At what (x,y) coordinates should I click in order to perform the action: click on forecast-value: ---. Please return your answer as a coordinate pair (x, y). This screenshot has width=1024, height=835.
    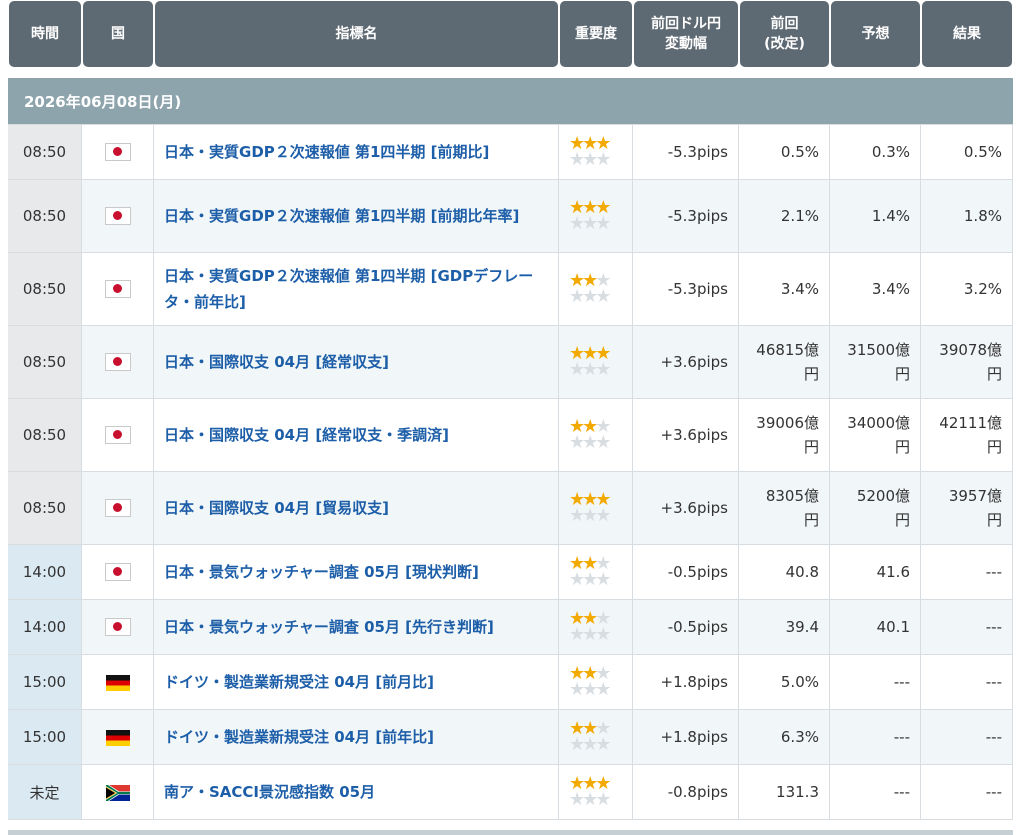
    Looking at the image, I should click on (875, 792).